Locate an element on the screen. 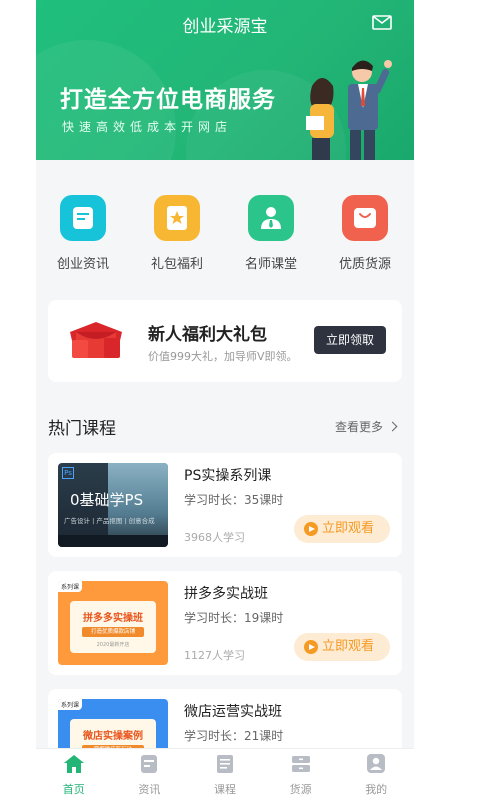 The image size is (480, 800). quick-nav-teacher: 名师课堂 is located at coordinates (271, 233).